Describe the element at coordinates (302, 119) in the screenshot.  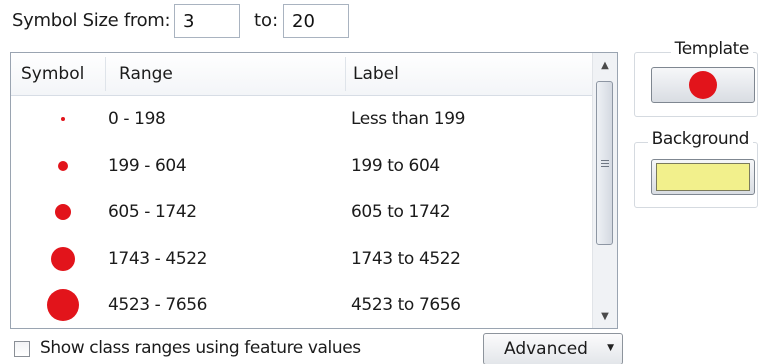
I see `table-row: 0 - 198 Less than 199` at that location.